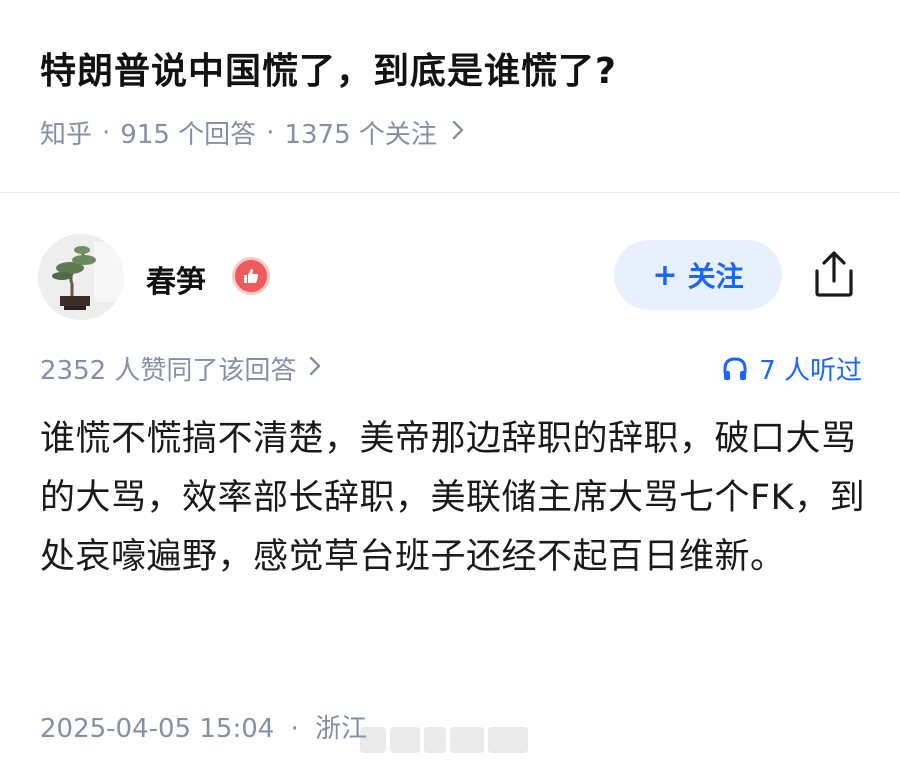 This screenshot has height=764, width=900. Describe the element at coordinates (715, 276) in the screenshot. I see `follow-label: 关注` at that location.